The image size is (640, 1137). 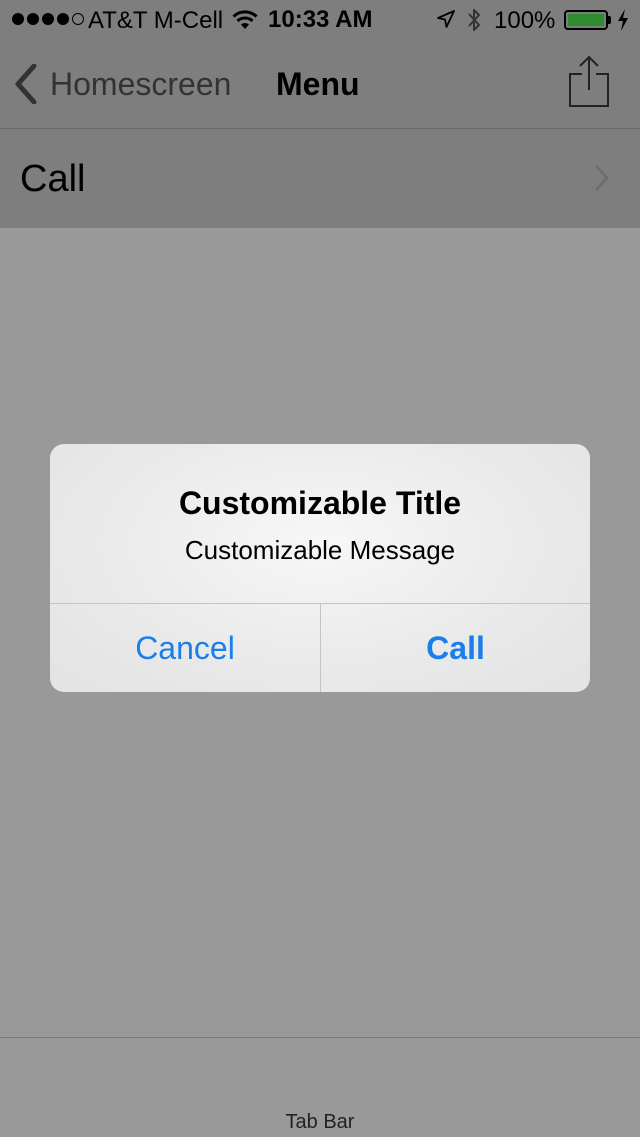 I want to click on tab-bar-label: Tab Bar, so click(x=320, y=1122).